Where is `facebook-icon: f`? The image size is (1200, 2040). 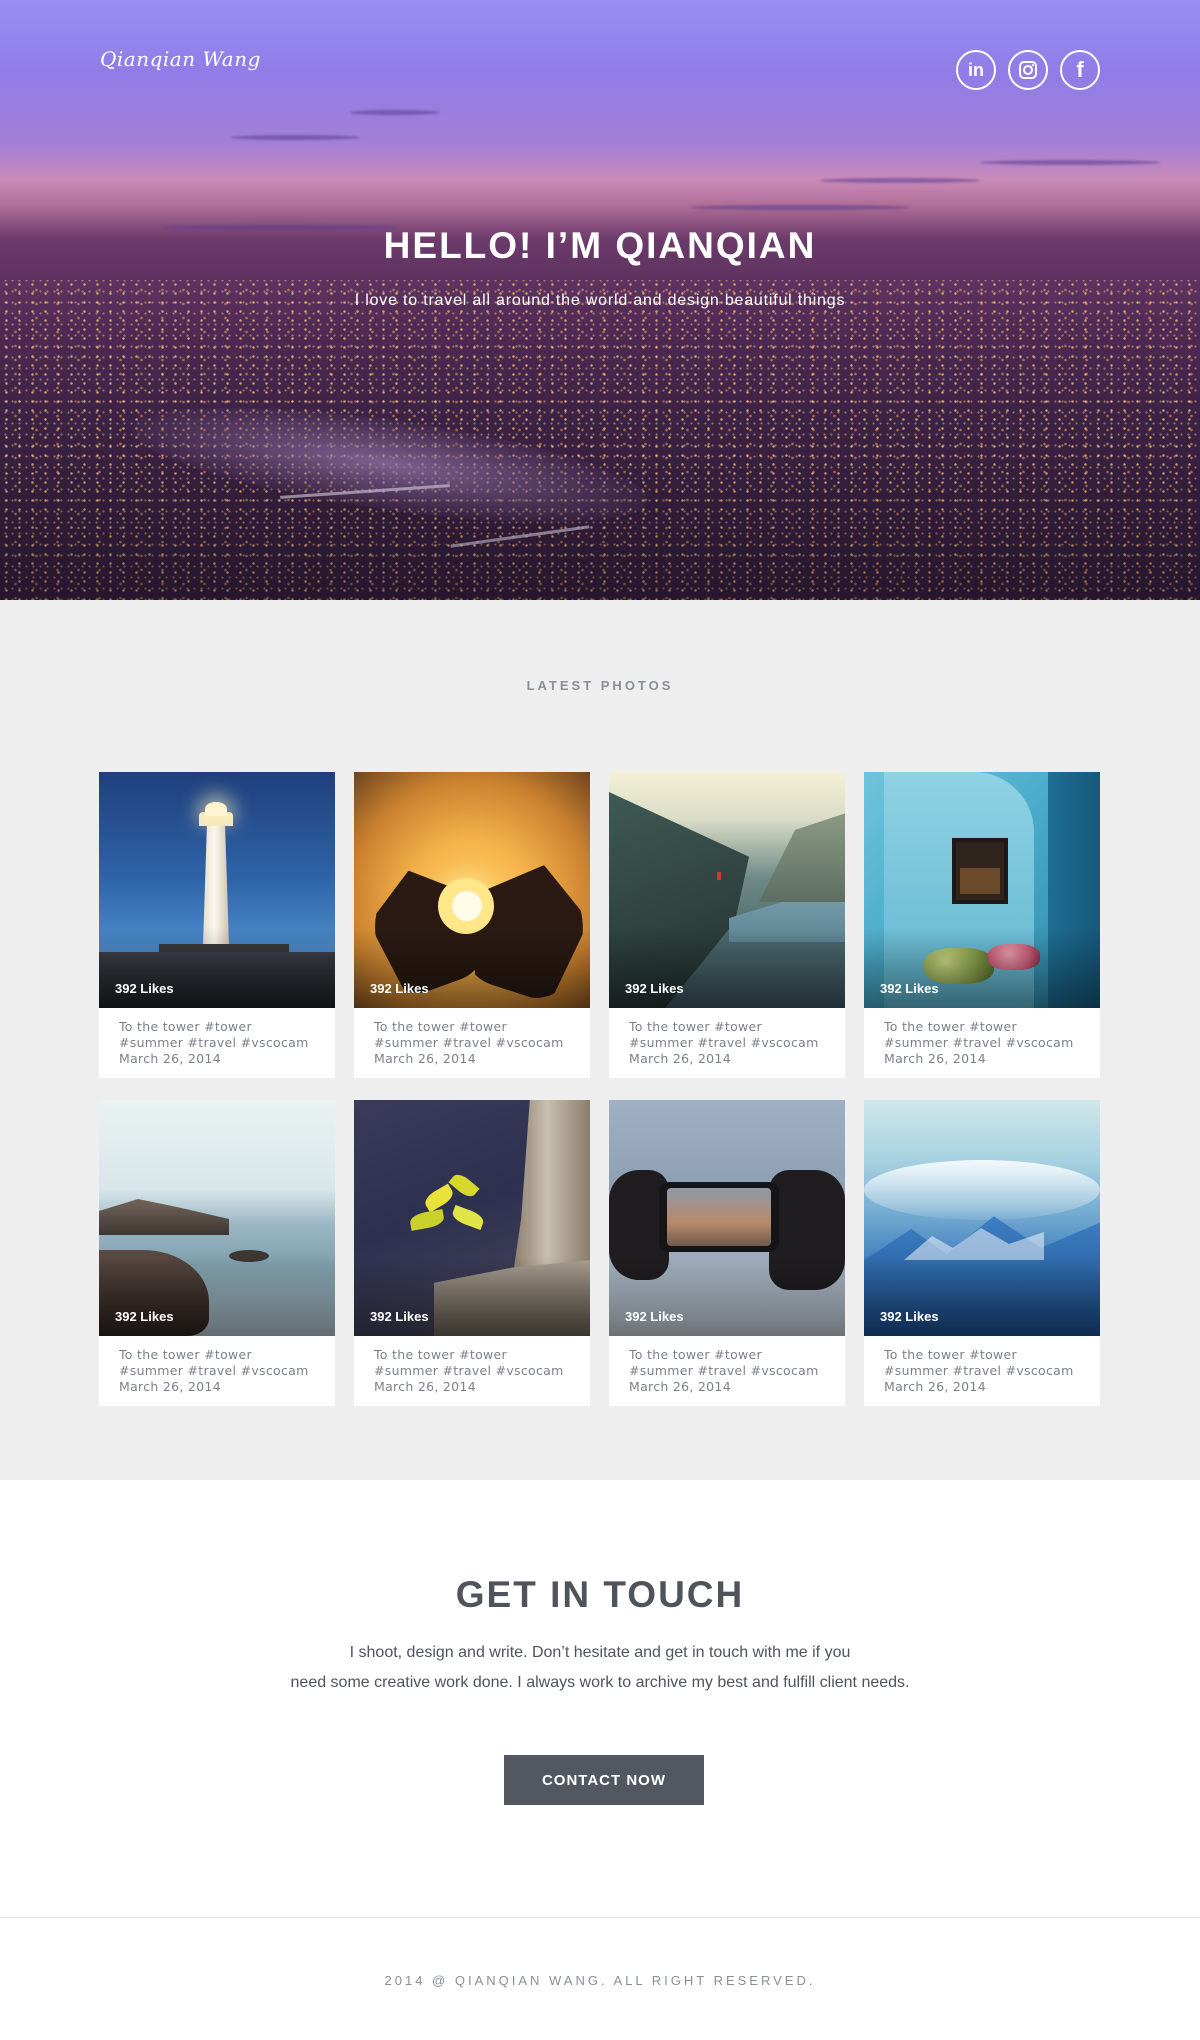 facebook-icon: f is located at coordinates (1080, 70).